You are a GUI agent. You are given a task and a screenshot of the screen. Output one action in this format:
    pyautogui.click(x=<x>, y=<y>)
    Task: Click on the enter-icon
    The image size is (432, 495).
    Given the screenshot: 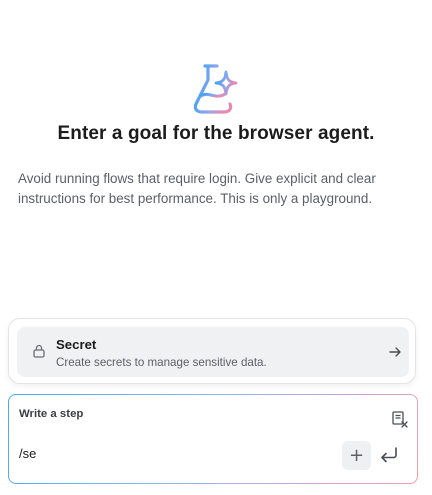 What is the action you would take?
    pyautogui.click(x=389, y=455)
    